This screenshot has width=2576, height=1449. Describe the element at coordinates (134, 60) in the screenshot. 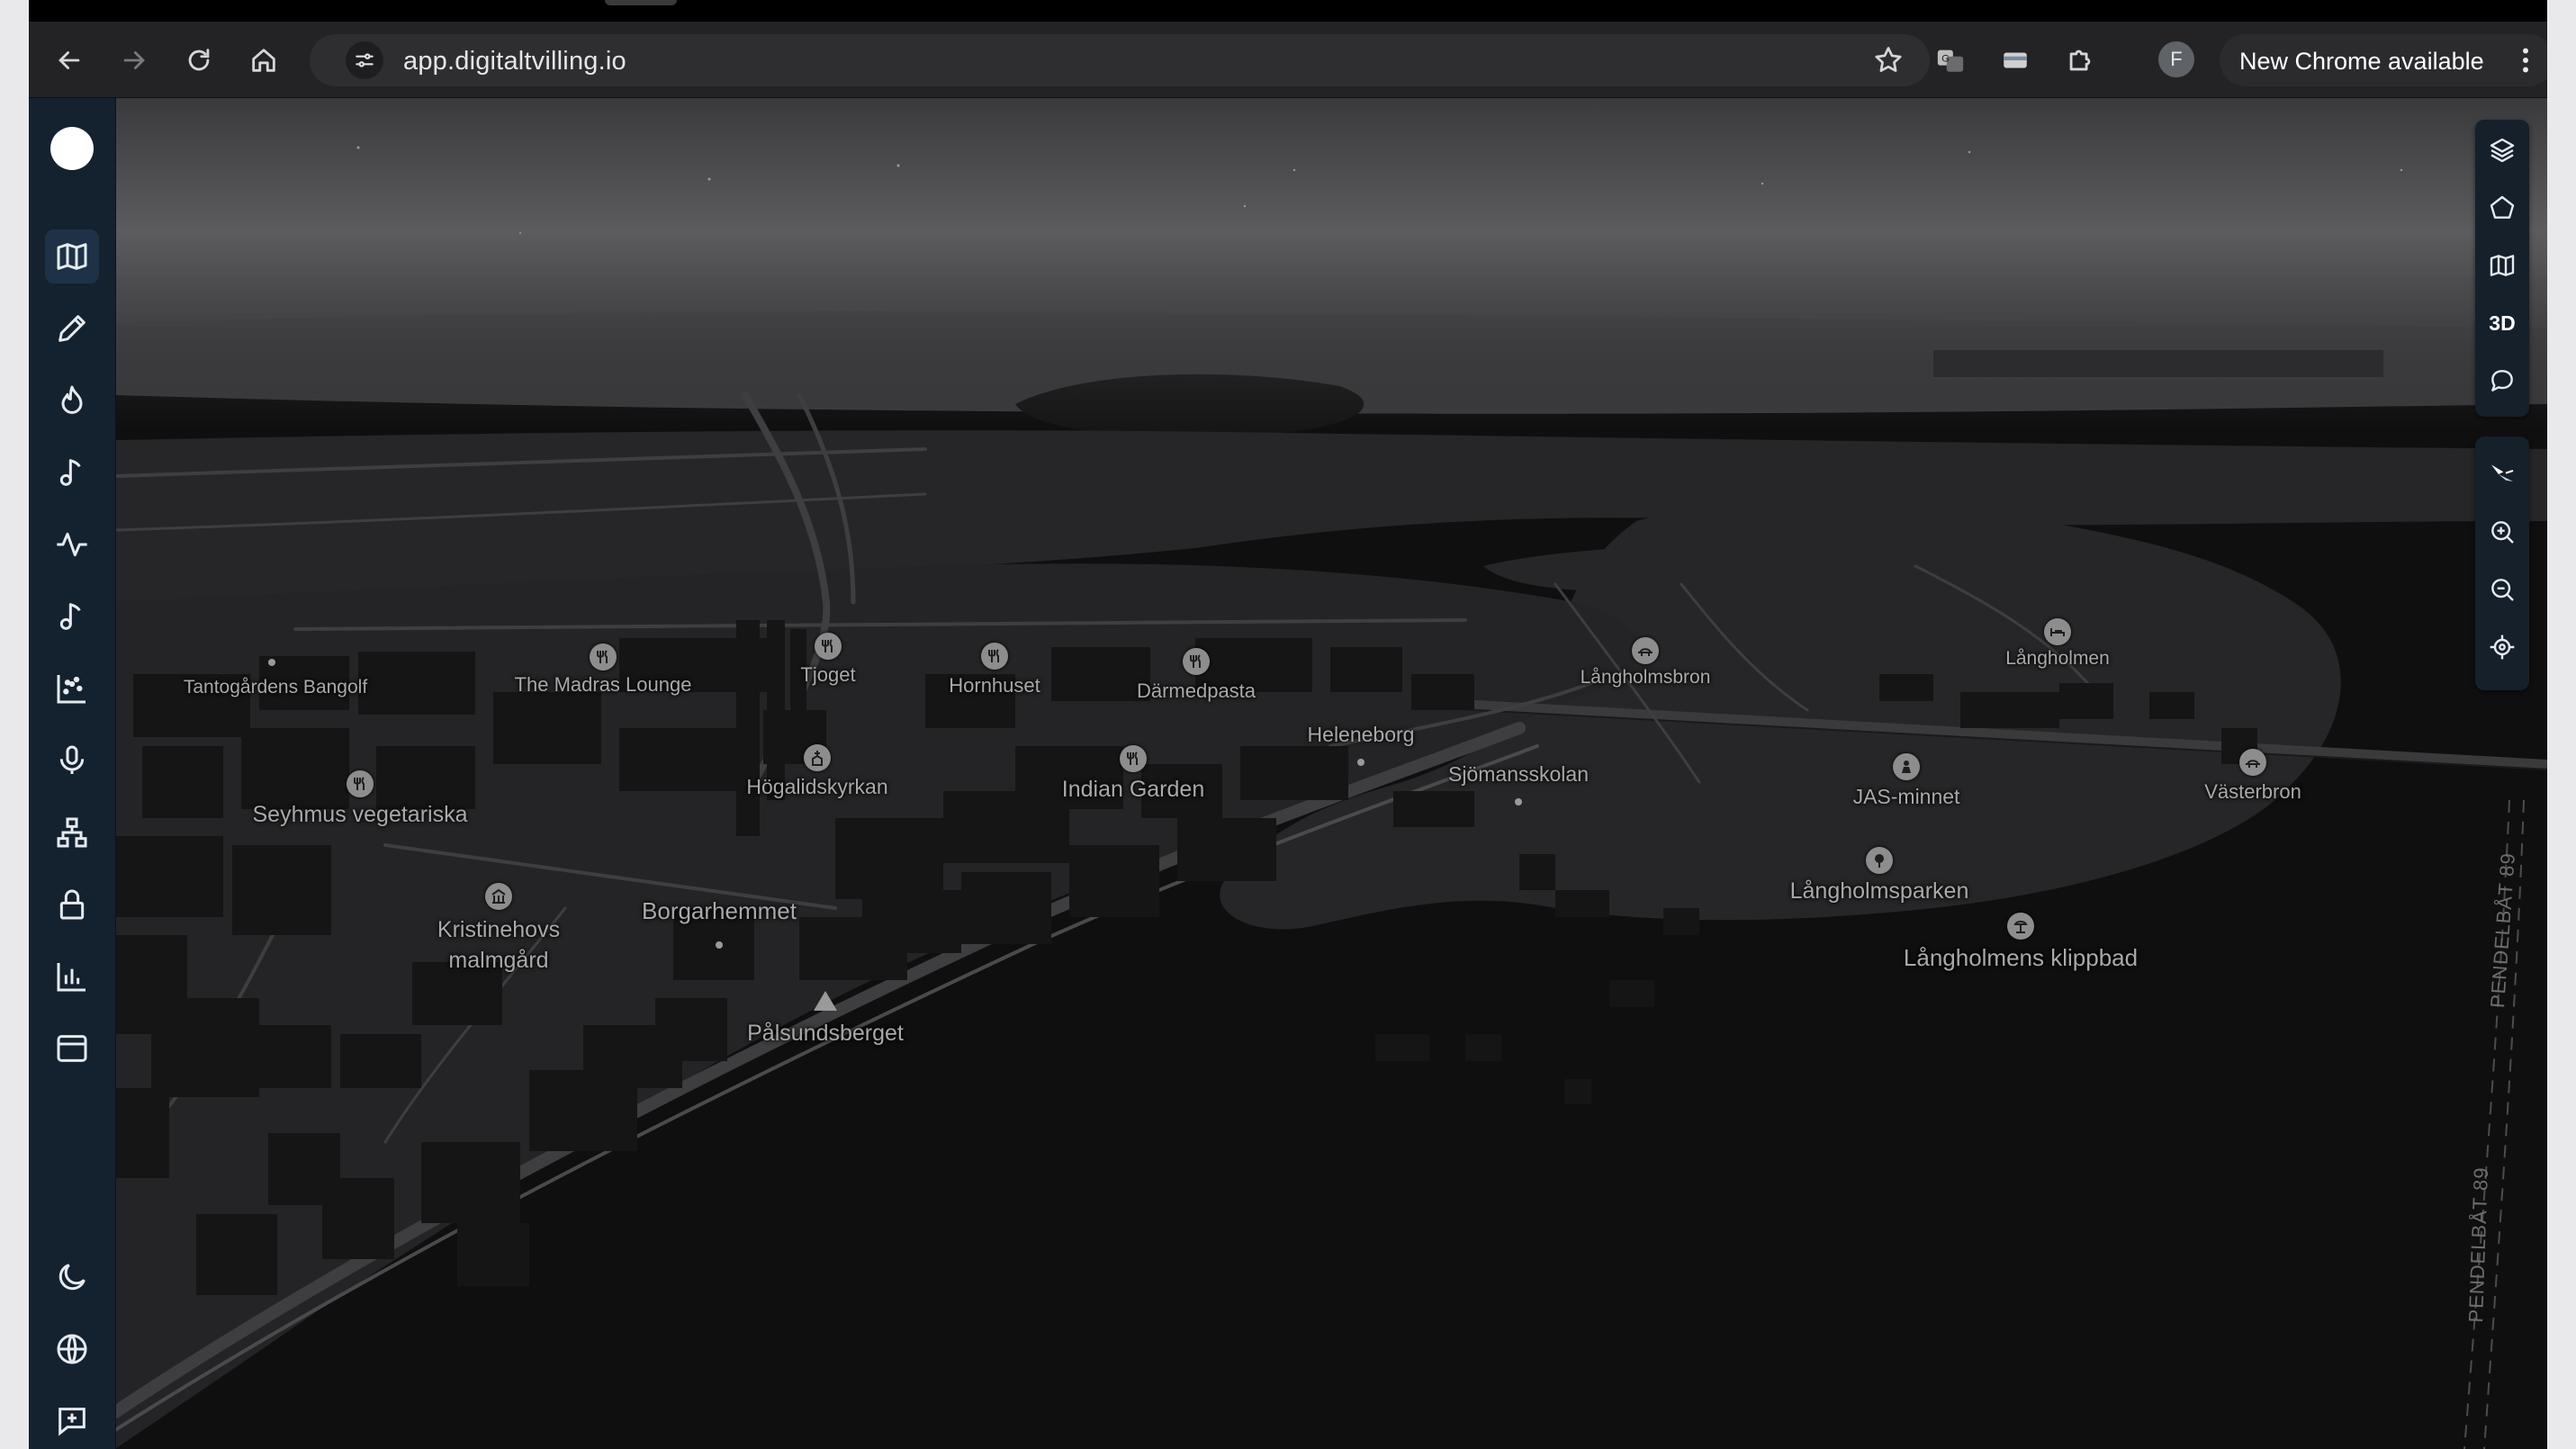

I see `forward-arrow-icon` at that location.